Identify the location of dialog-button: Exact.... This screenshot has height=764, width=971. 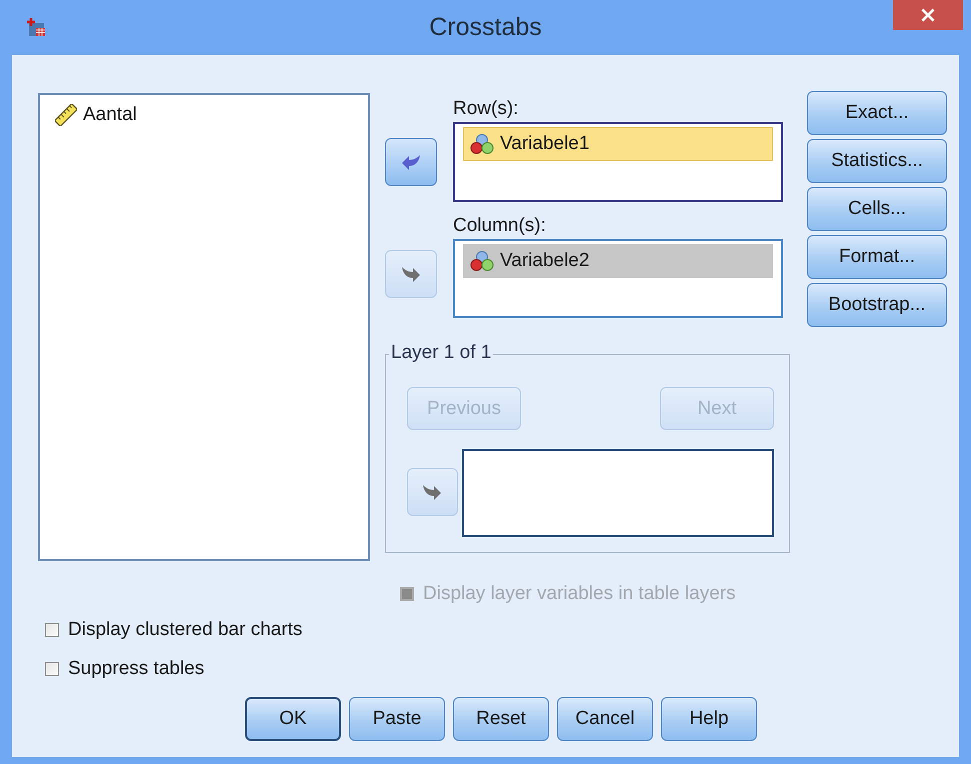
(877, 113).